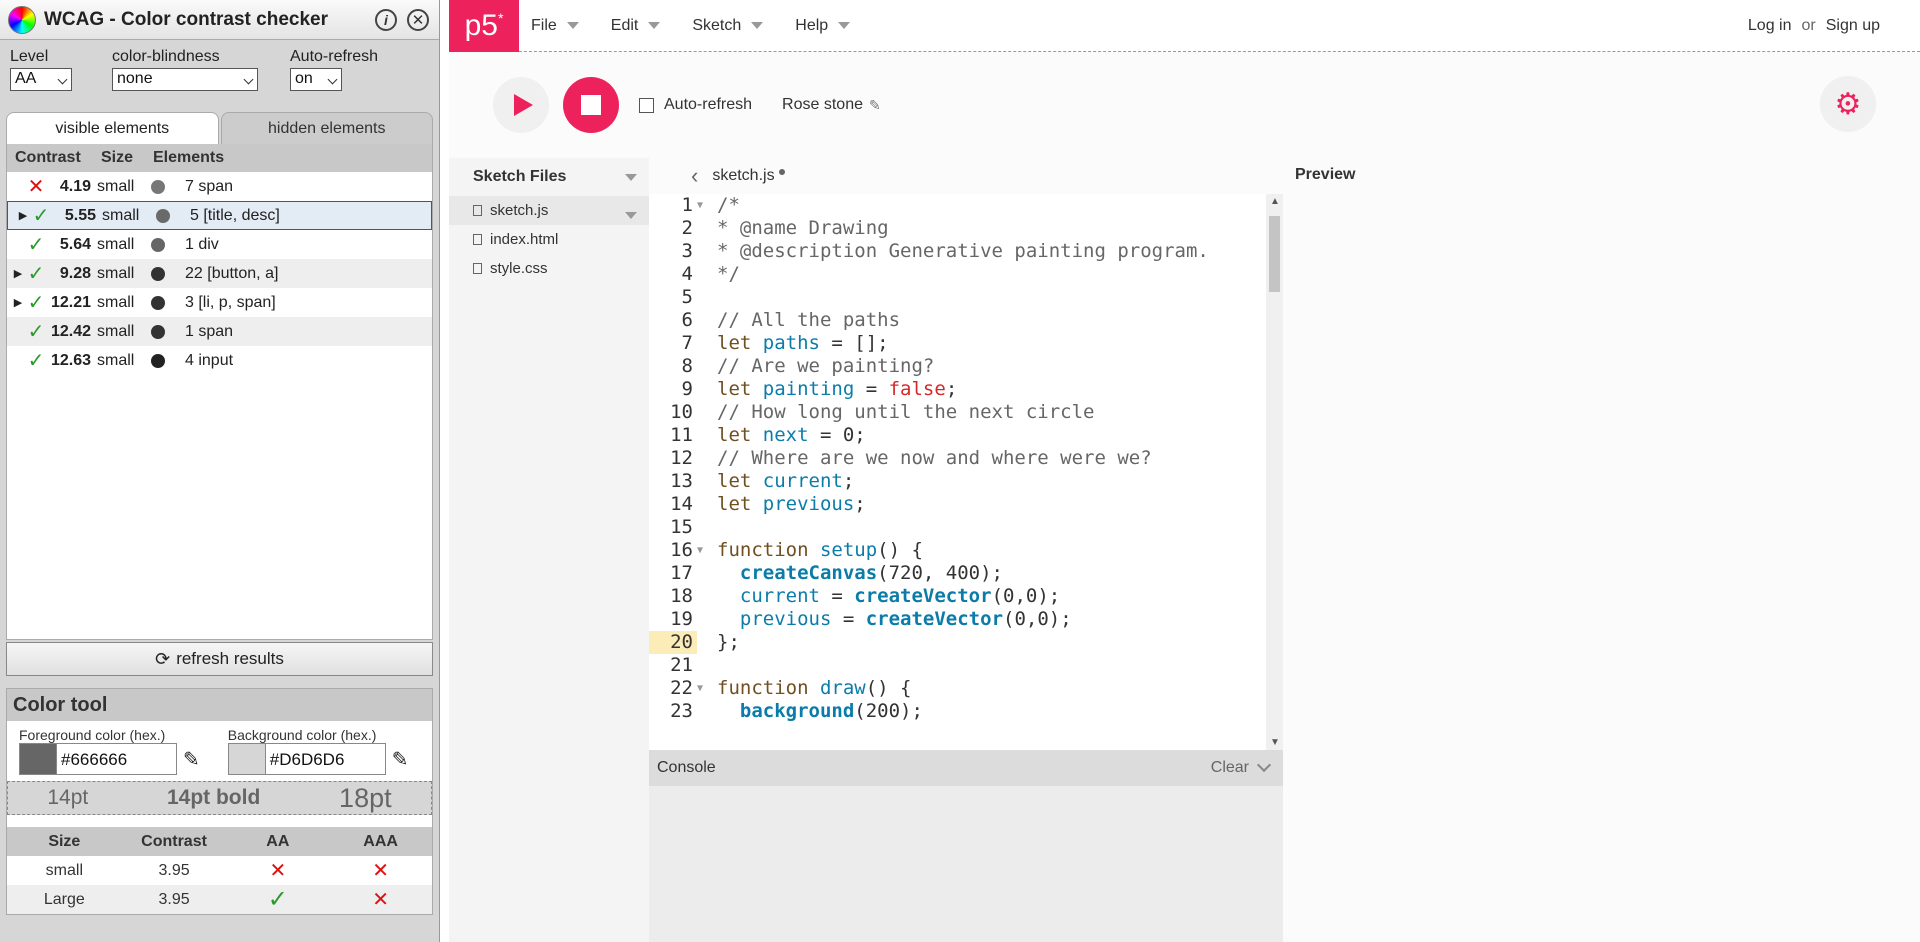  Describe the element at coordinates (966, 343) in the screenshot. I see `code-line: 7 let paths = [];` at that location.